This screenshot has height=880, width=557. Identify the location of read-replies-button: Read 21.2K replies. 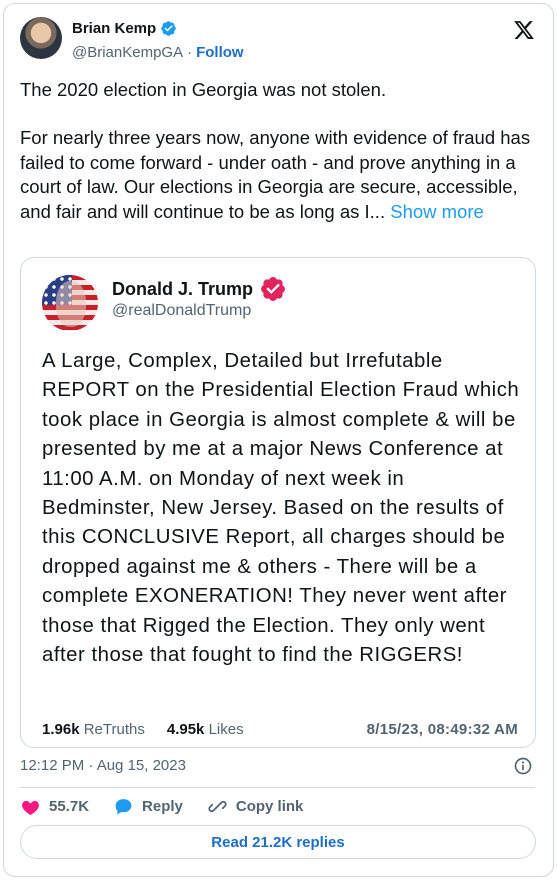
(278, 842).